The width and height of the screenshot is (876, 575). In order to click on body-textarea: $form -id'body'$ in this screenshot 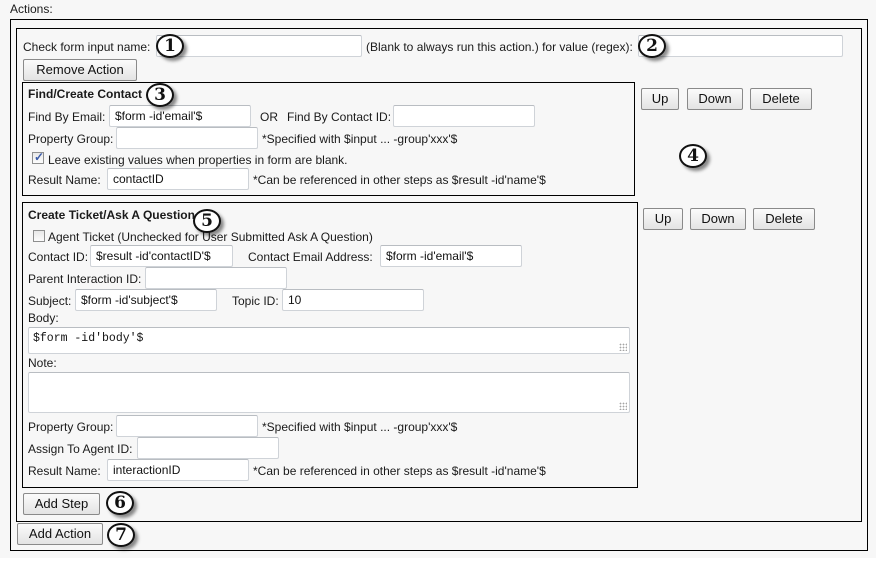, I will do `click(329, 340)`.